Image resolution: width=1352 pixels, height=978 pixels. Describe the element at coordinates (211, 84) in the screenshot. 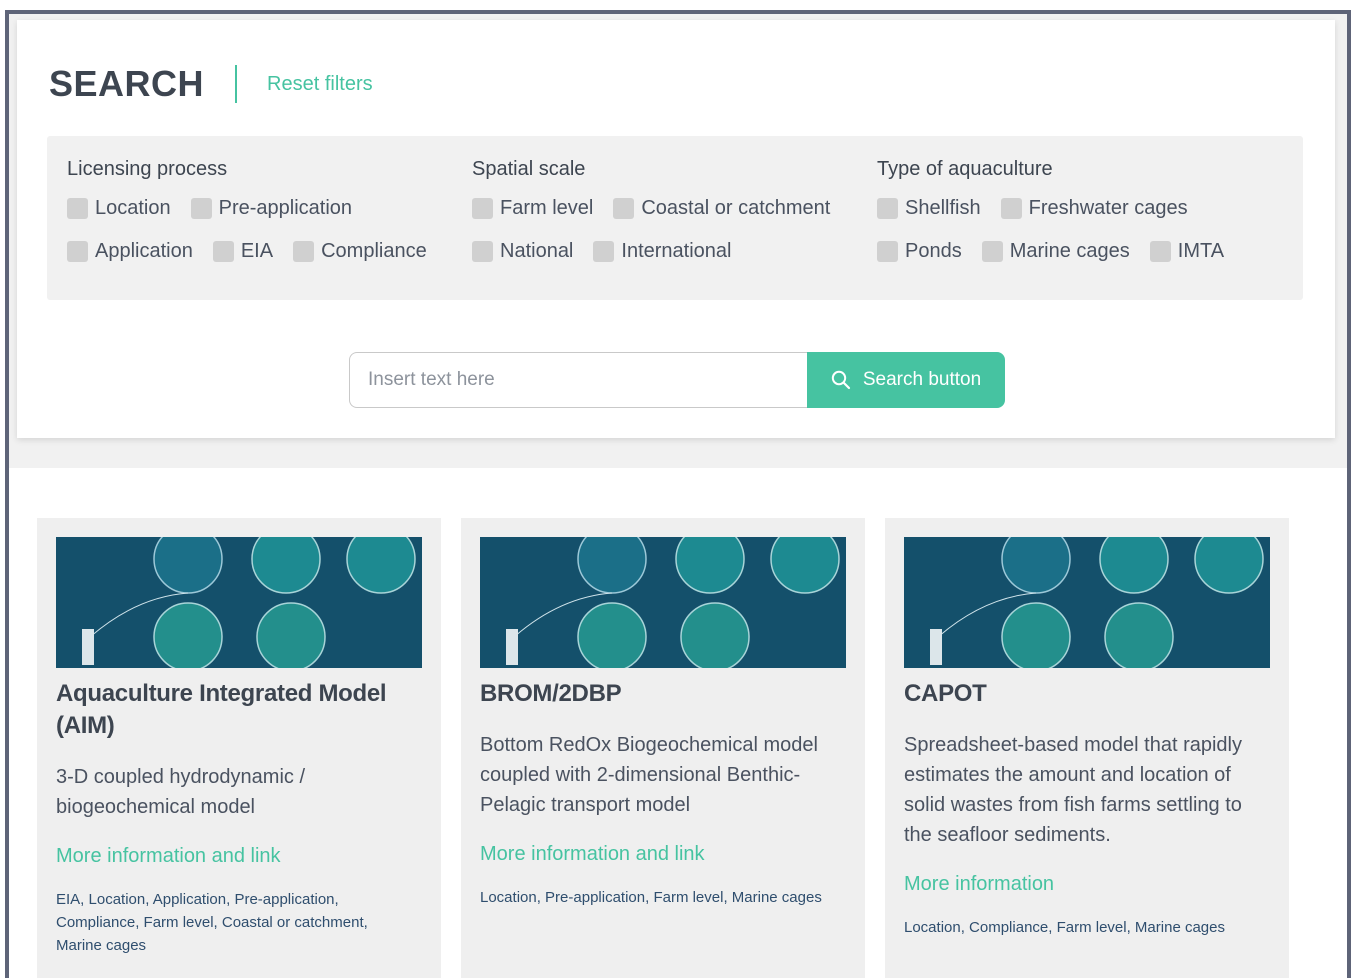

I see `search-header: SEARCH Reset filters` at that location.